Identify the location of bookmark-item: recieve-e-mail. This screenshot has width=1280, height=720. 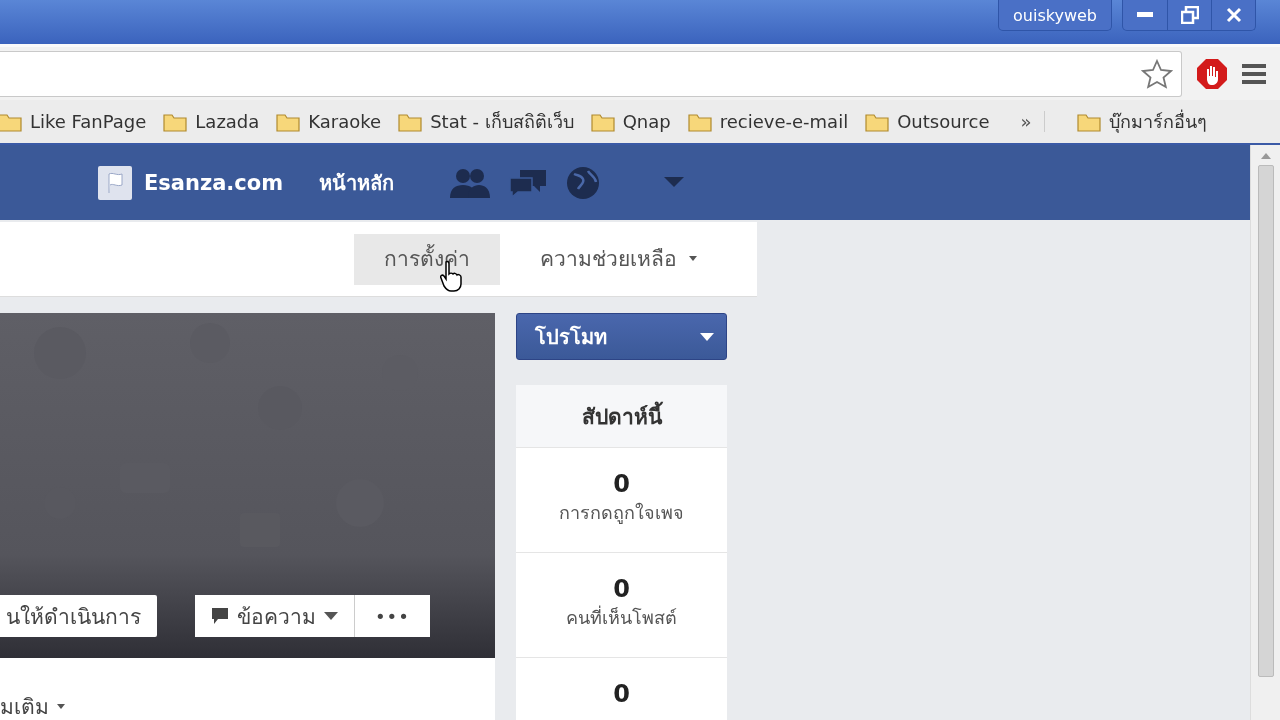
(766, 121).